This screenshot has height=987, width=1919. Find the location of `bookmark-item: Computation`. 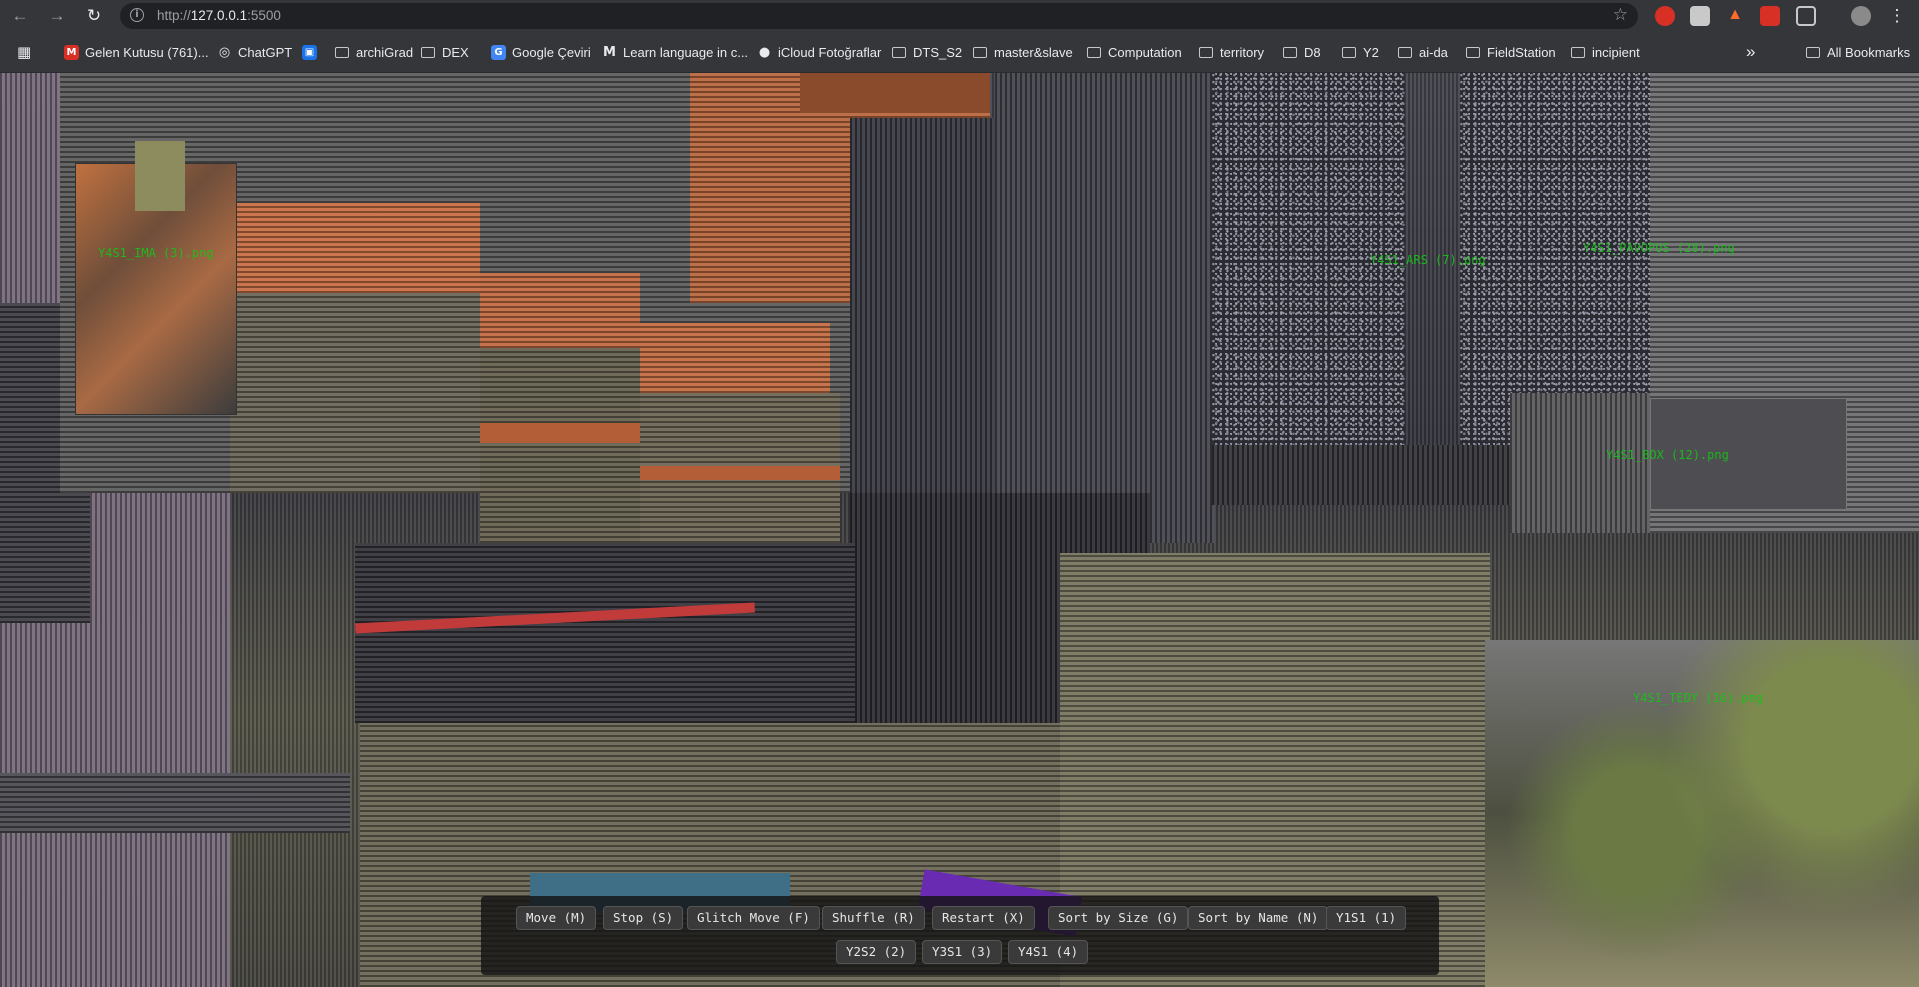

bookmark-item: Computation is located at coordinates (1134, 52).